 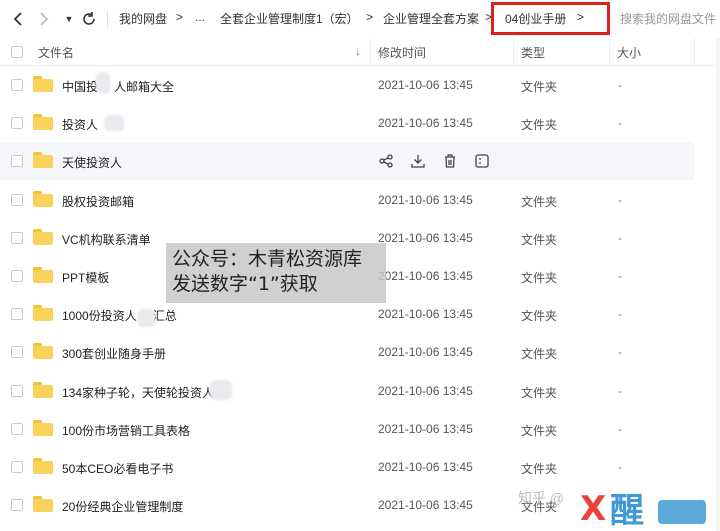 What do you see at coordinates (593, 508) in the screenshot?
I see `svg-text: X` at bounding box center [593, 508].